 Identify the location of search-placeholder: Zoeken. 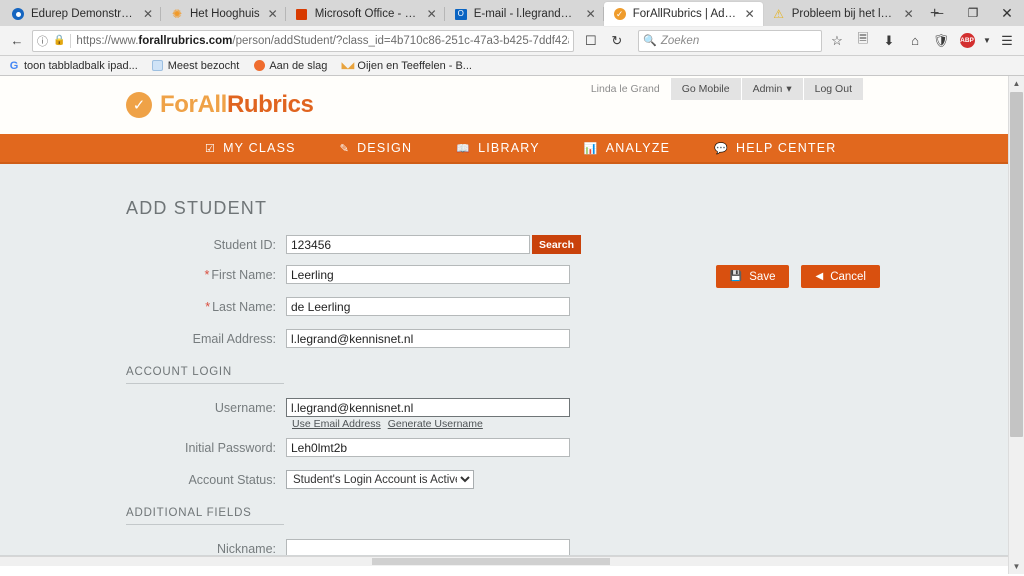
(680, 40).